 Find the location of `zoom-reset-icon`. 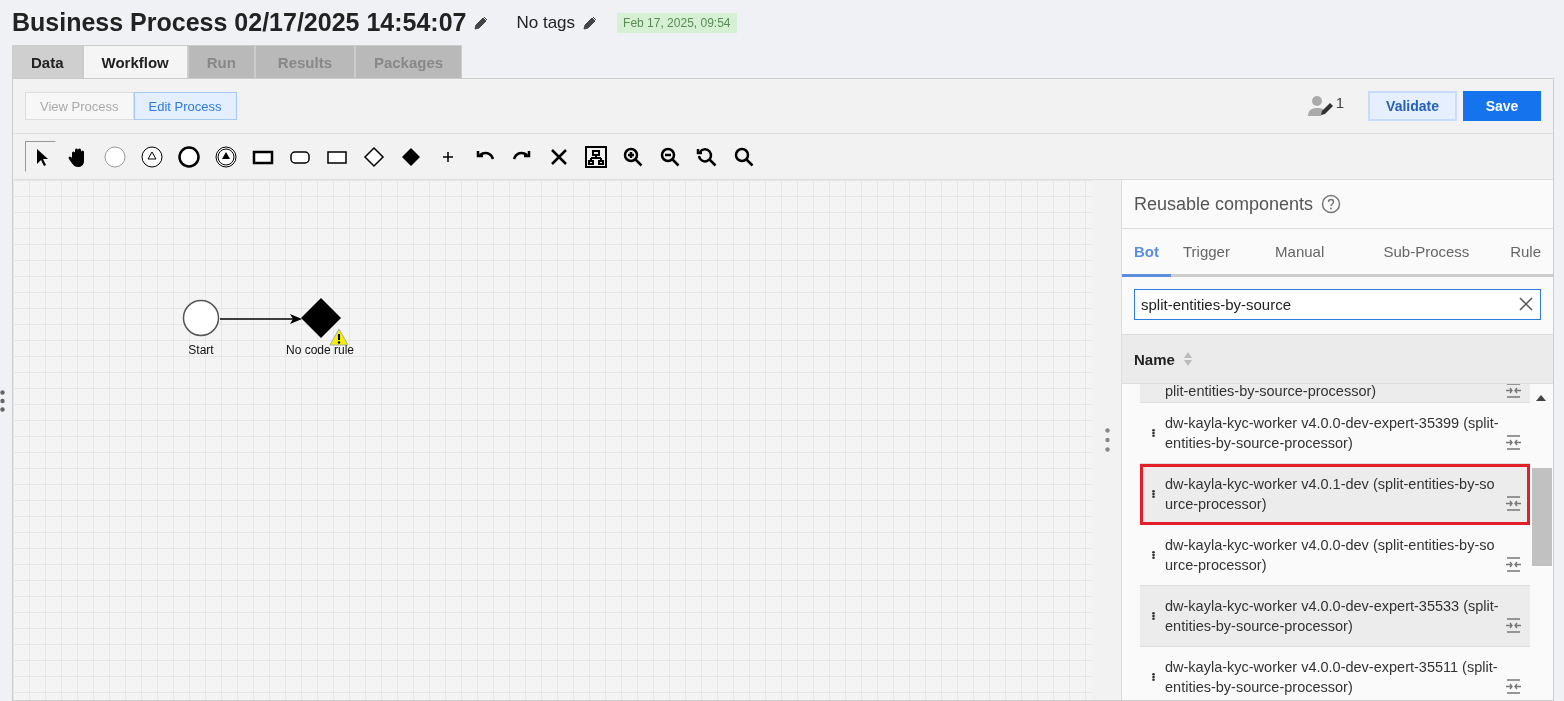

zoom-reset-icon is located at coordinates (706, 156).